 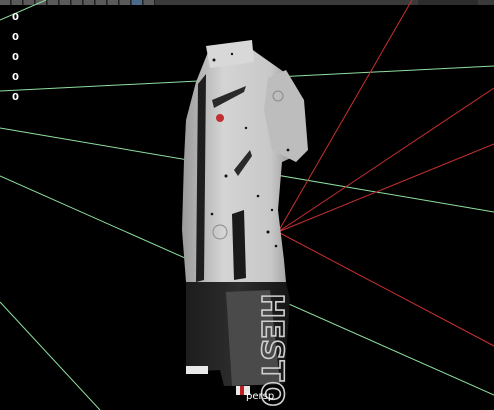 I want to click on shorts-logo-text: HESTO, so click(x=271, y=349).